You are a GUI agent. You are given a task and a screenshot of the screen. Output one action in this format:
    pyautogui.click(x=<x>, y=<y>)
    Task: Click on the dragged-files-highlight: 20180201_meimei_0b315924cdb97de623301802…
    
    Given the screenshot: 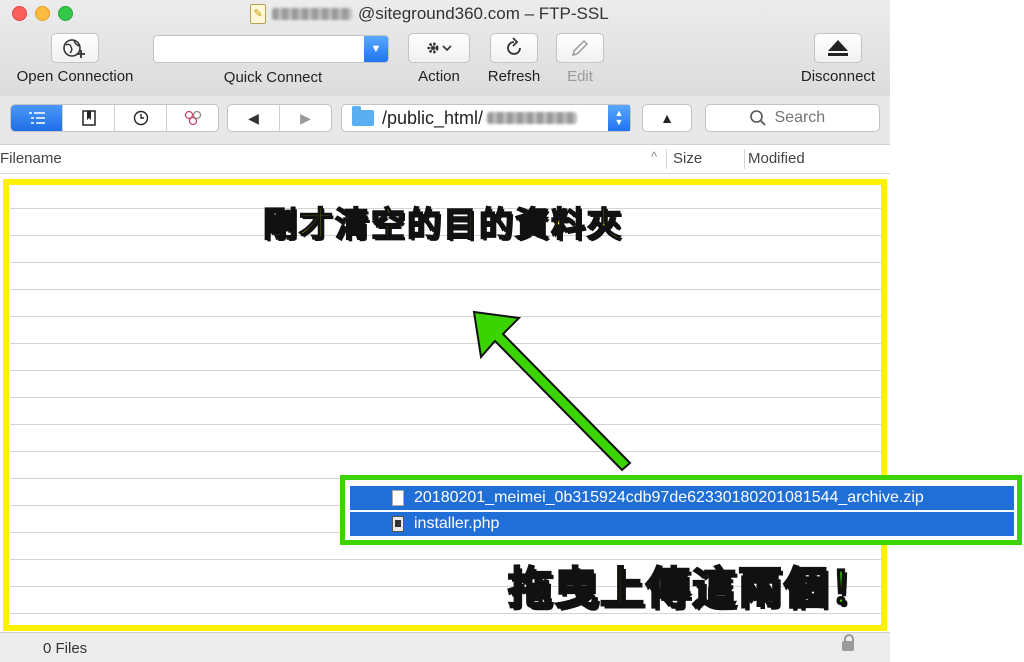 What is the action you would take?
    pyautogui.click(x=681, y=510)
    